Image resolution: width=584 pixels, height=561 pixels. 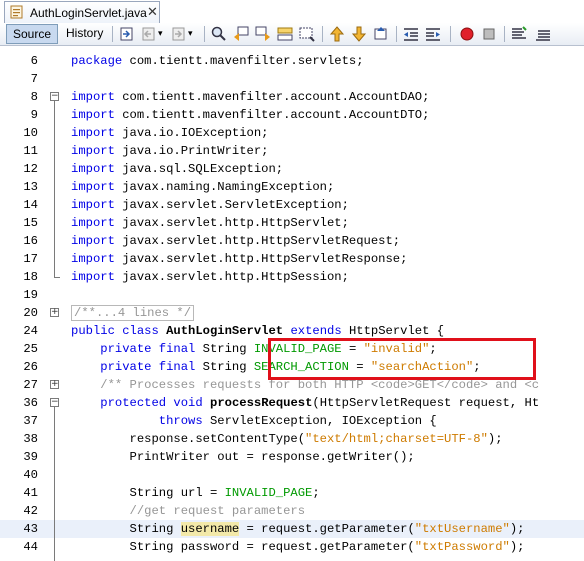 I want to click on close-tab-icon: ✕, so click(x=152, y=12).